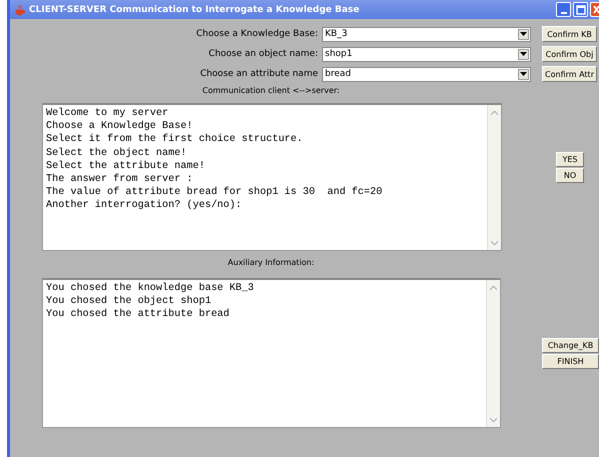 This screenshot has height=457, width=599. I want to click on dropdown: bread, so click(426, 74).